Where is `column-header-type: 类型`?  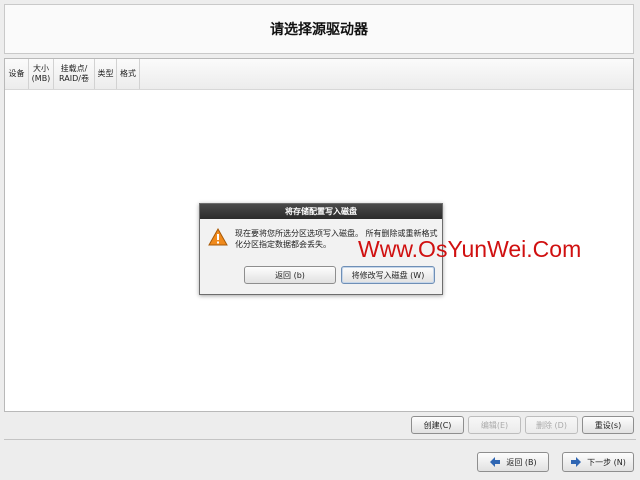 column-header-type: 类型 is located at coordinates (106, 74).